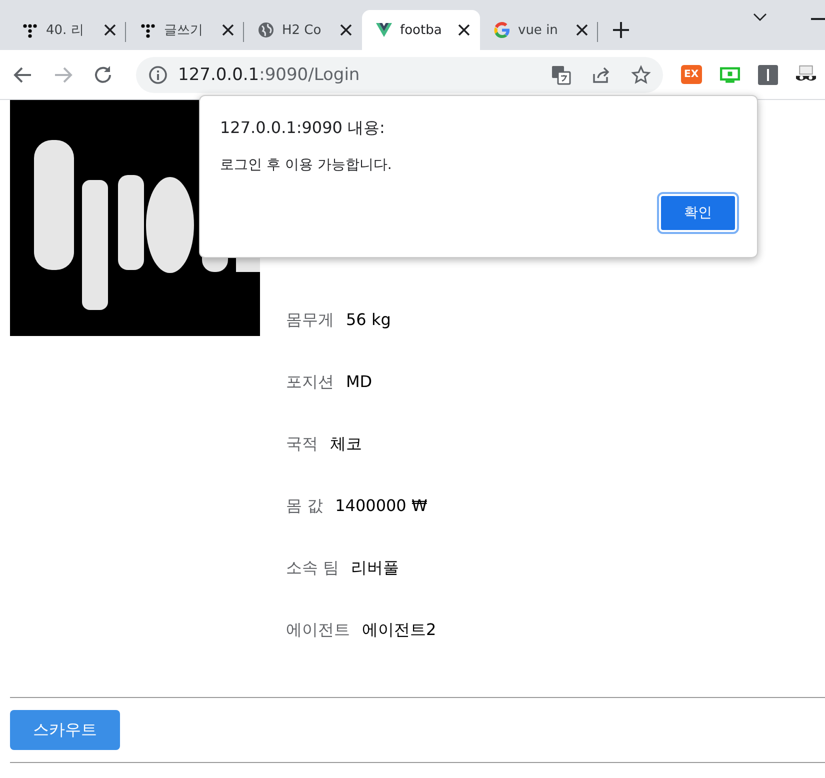  What do you see at coordinates (399, 74) in the screenshot?
I see `address-bar: 127.0.0.1:9090/Login` at bounding box center [399, 74].